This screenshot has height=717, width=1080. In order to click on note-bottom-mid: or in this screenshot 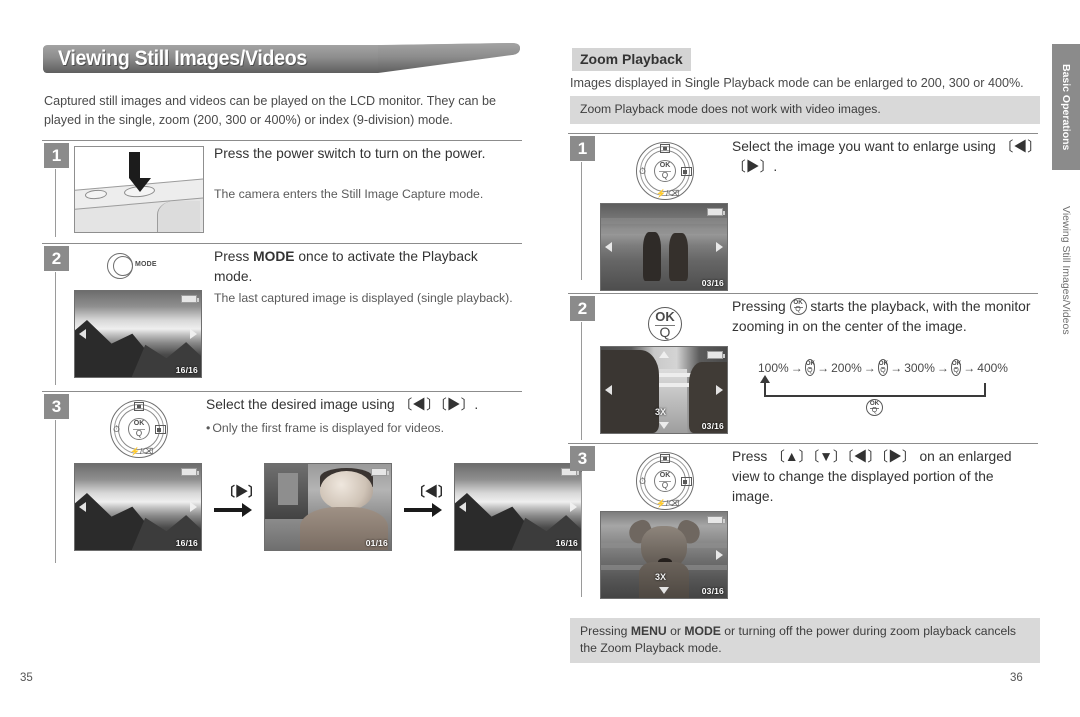, I will do `click(675, 631)`.